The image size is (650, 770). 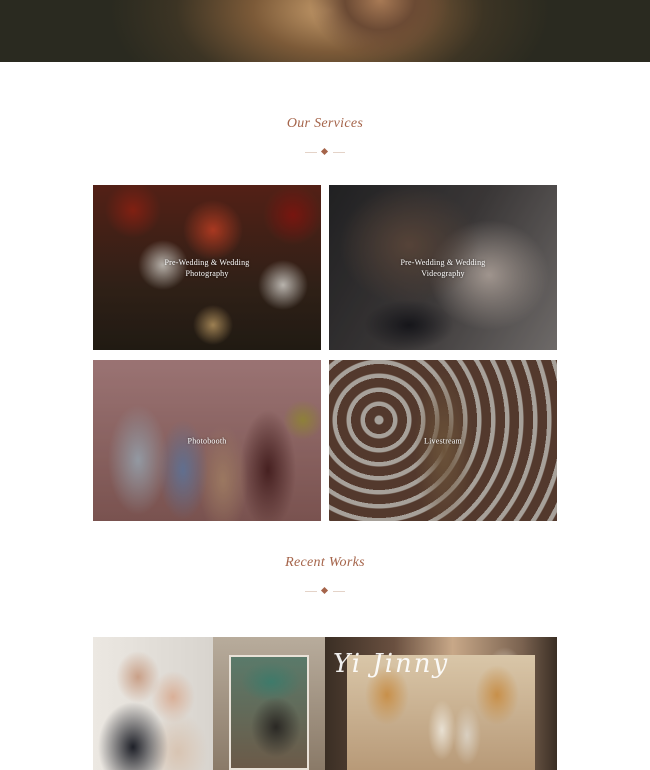 I want to click on recent-work-featured: Yi Jinny, so click(x=325, y=703).